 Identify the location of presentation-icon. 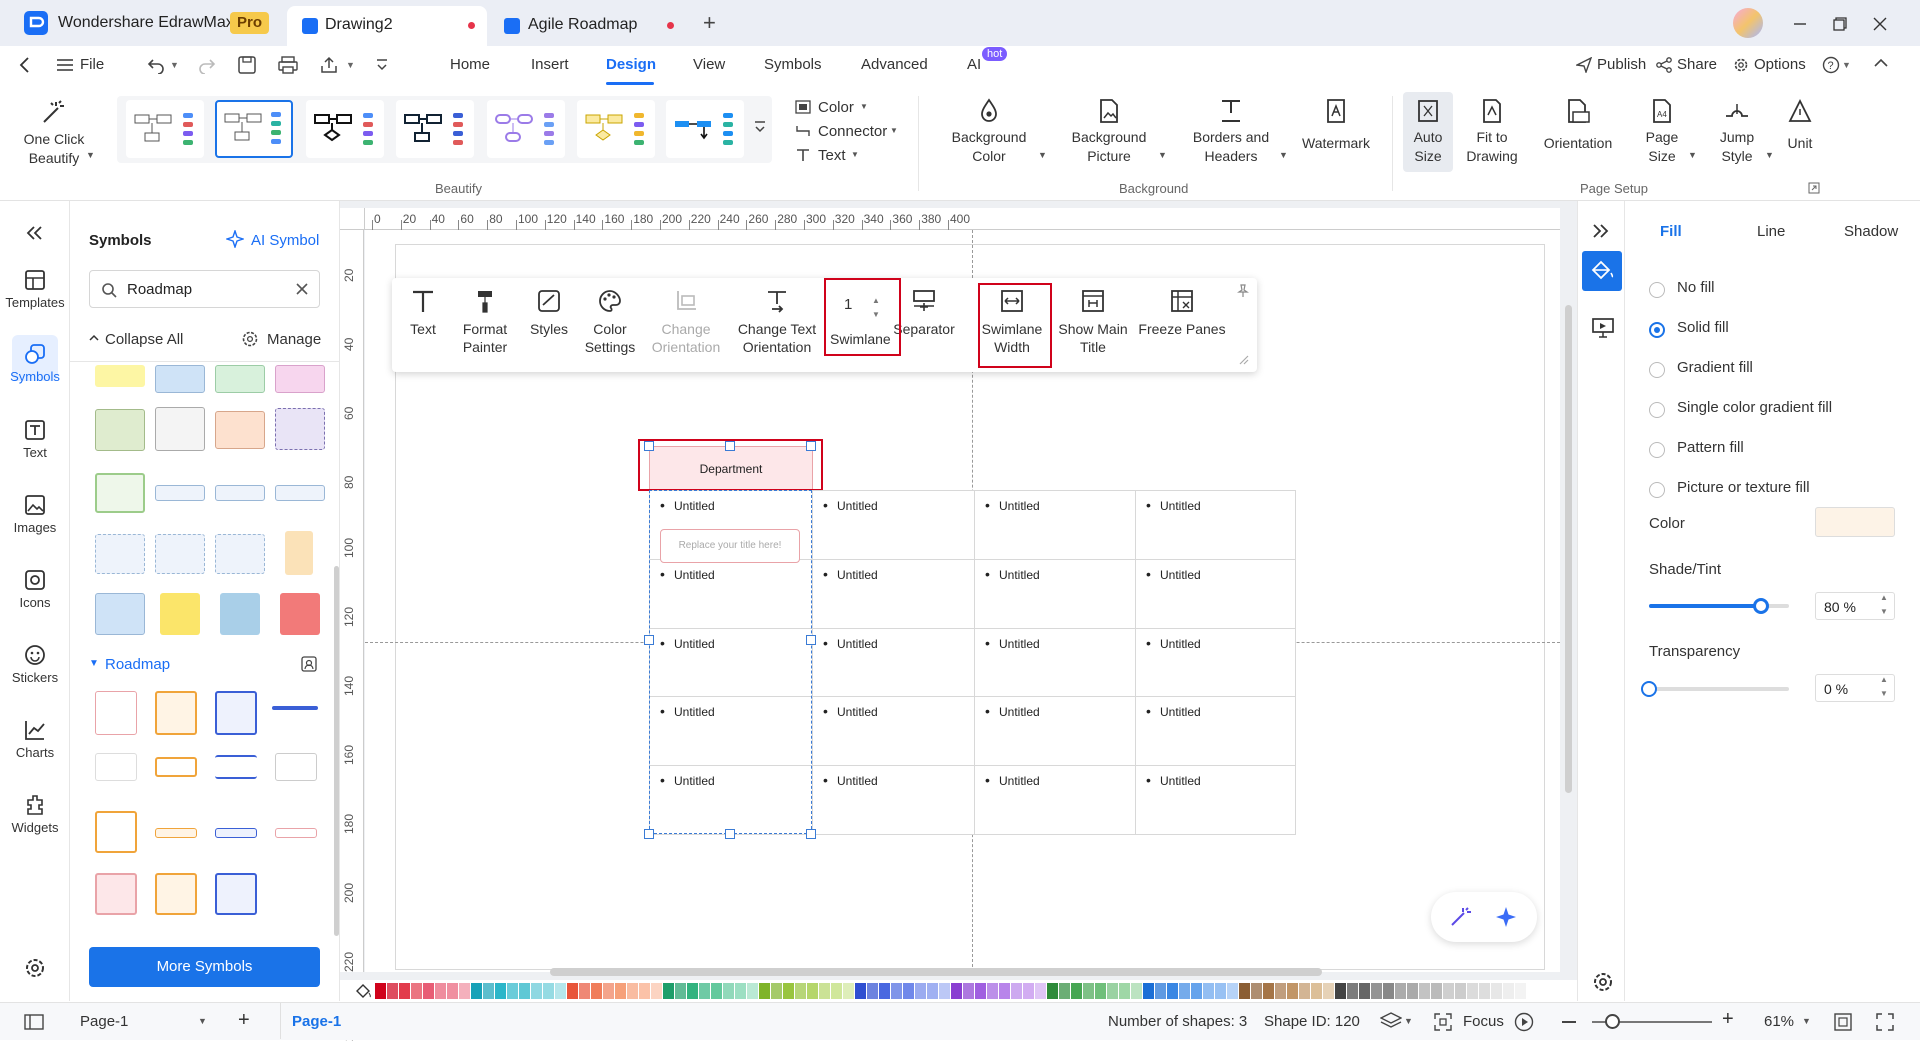
(1603, 328).